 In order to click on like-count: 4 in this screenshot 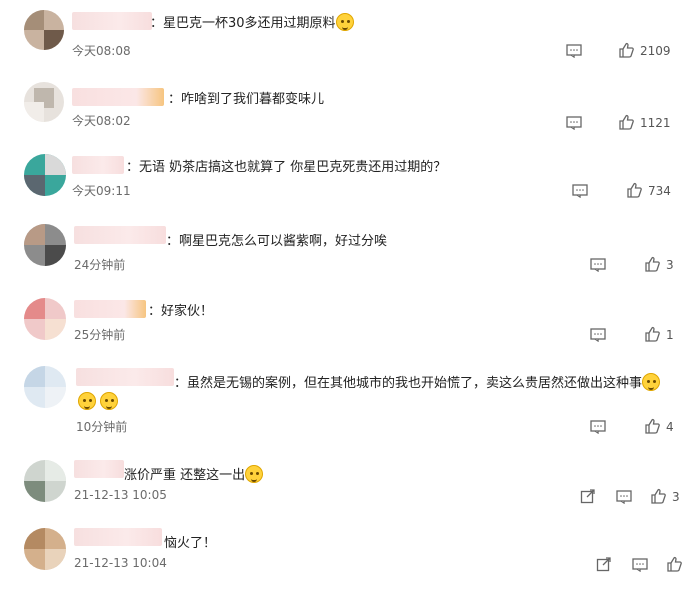, I will do `click(670, 427)`.